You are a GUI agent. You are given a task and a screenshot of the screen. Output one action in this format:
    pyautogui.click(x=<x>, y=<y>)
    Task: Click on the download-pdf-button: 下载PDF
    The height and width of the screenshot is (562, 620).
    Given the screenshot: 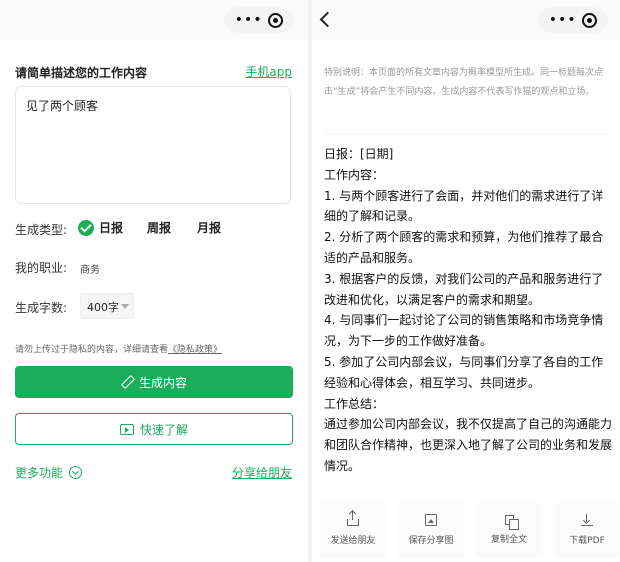 What is the action you would take?
    pyautogui.click(x=587, y=530)
    